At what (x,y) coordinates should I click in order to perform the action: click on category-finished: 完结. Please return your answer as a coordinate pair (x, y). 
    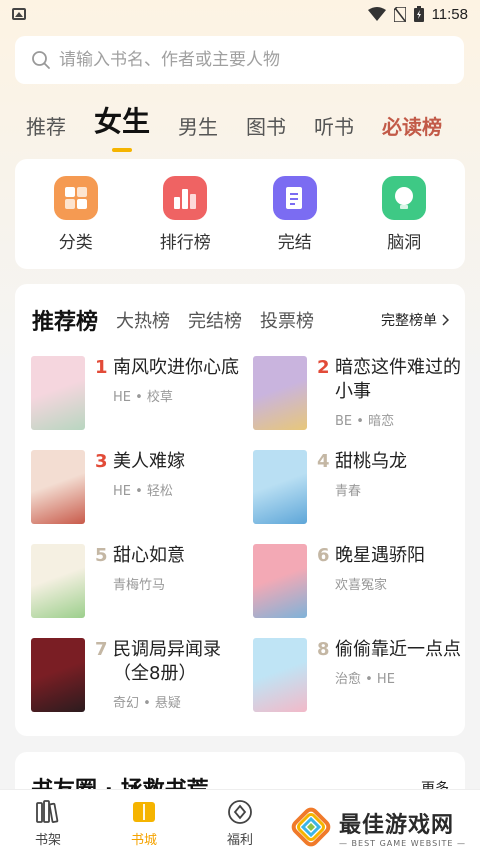
    Looking at the image, I should click on (295, 214).